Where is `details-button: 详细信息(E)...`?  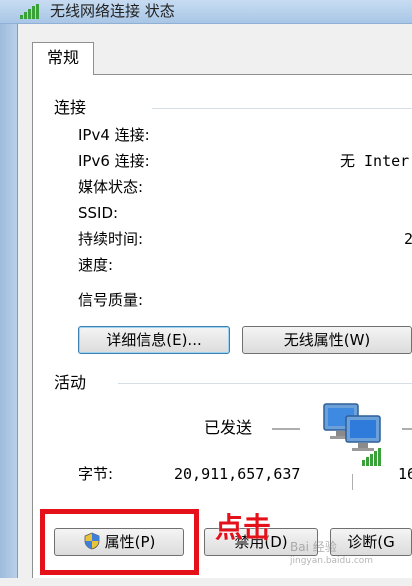
details-button: 详细信息(E)... is located at coordinates (154, 340).